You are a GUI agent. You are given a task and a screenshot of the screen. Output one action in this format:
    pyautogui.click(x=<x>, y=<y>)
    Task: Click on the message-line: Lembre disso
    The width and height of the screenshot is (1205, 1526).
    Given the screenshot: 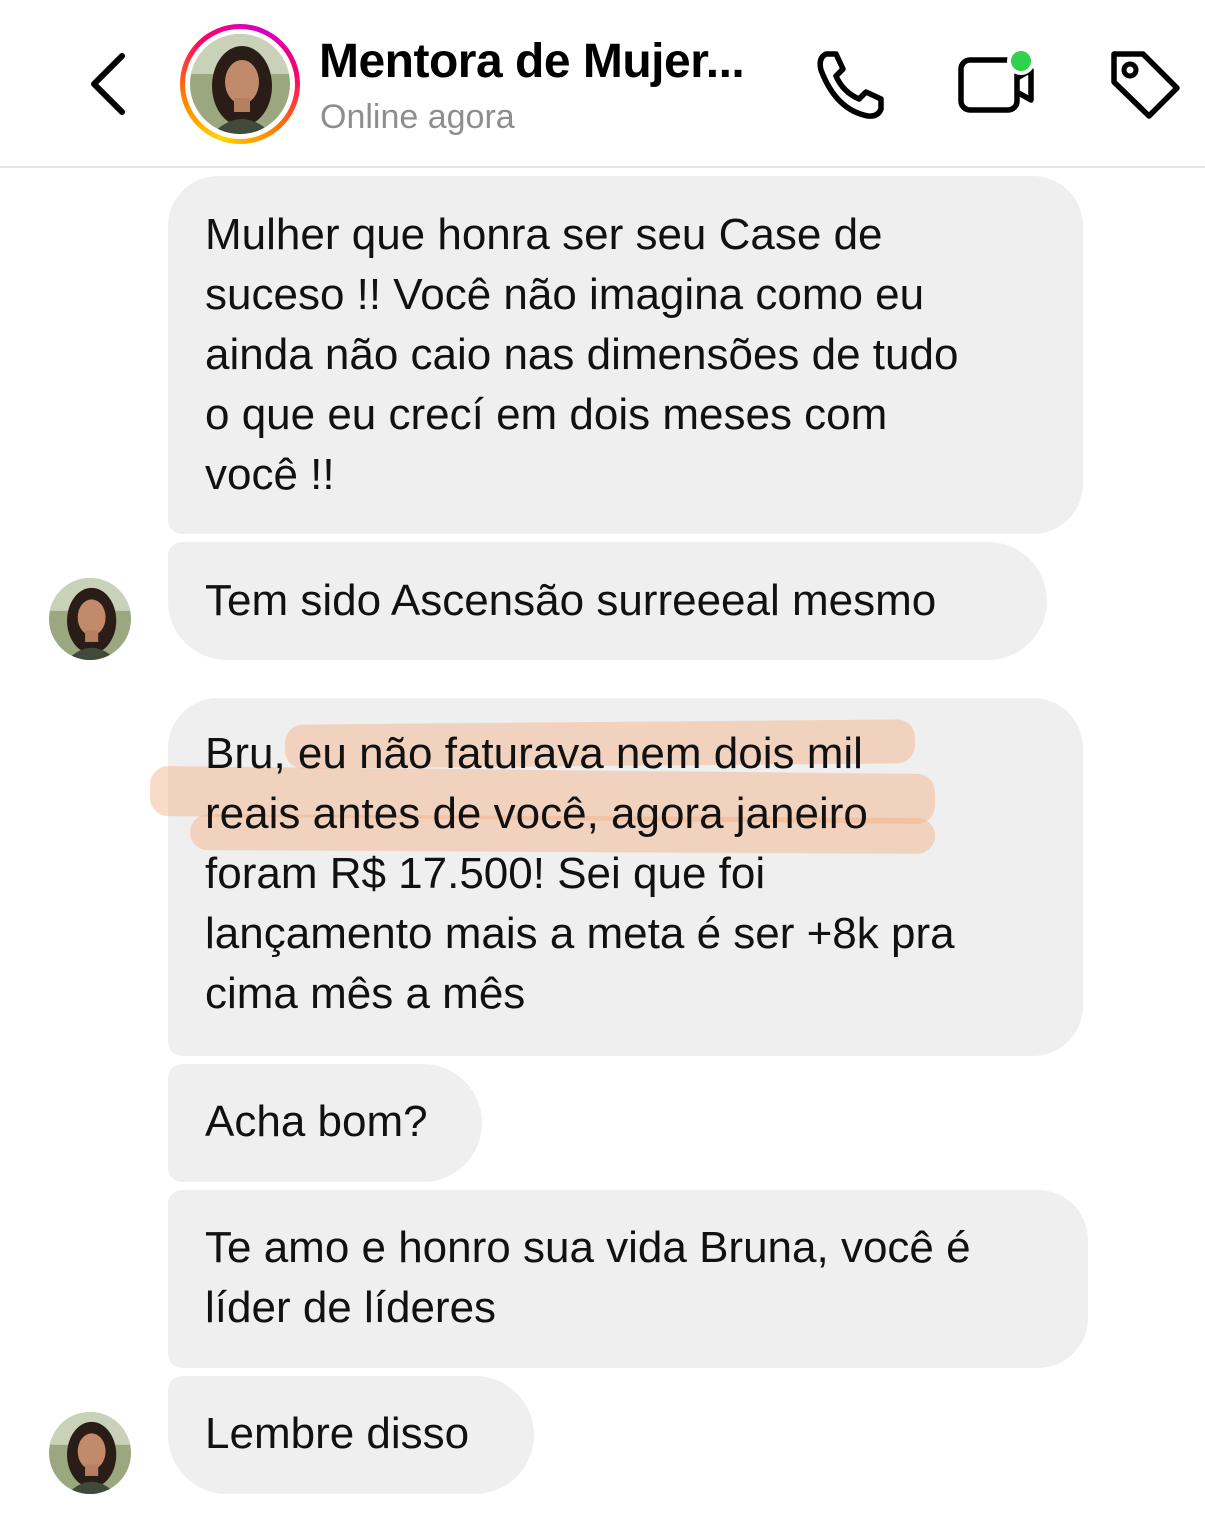 What is the action you would take?
    pyautogui.click(x=337, y=1433)
    